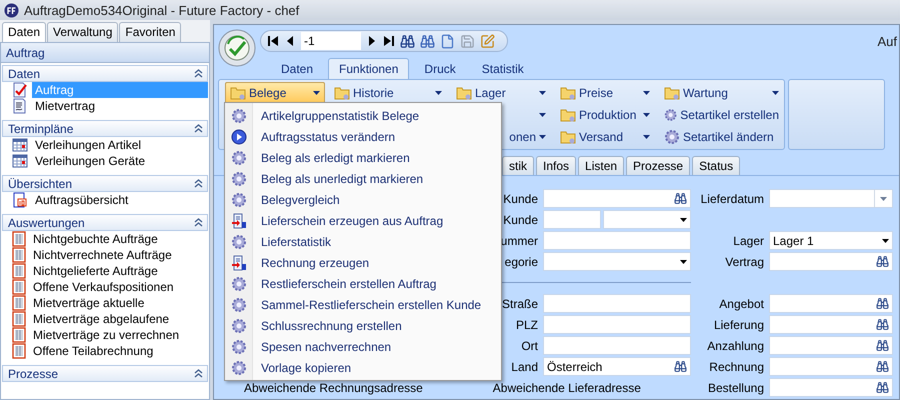  I want to click on ribbon-button: Preise, so click(605, 93).